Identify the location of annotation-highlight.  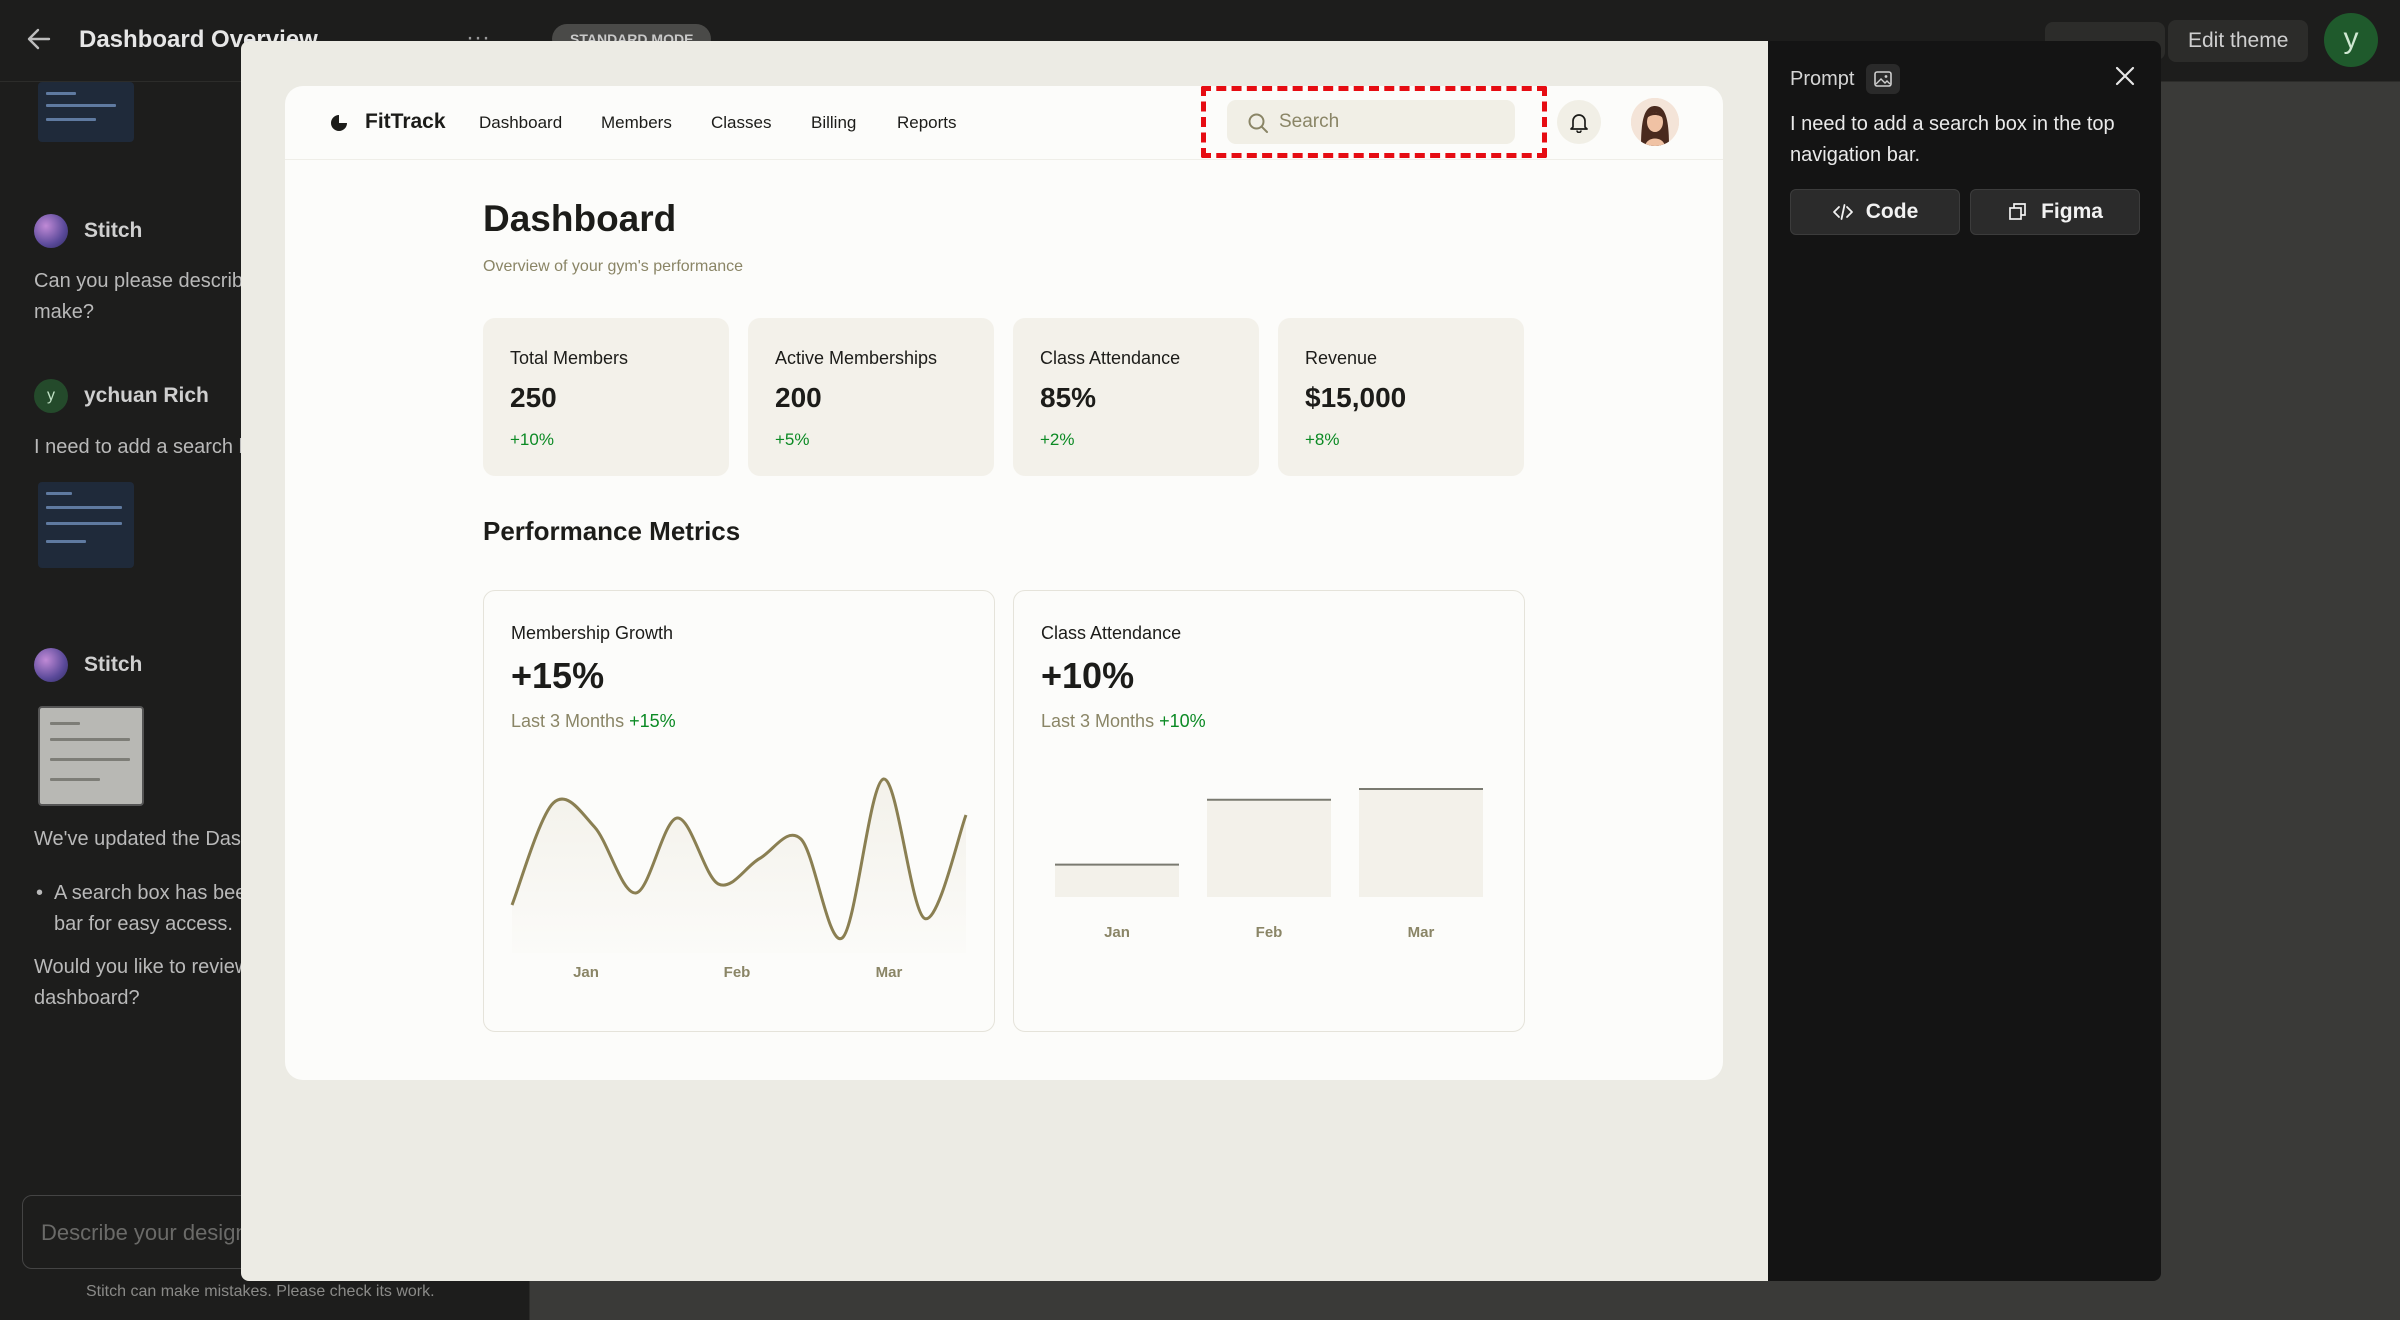
(1374, 122).